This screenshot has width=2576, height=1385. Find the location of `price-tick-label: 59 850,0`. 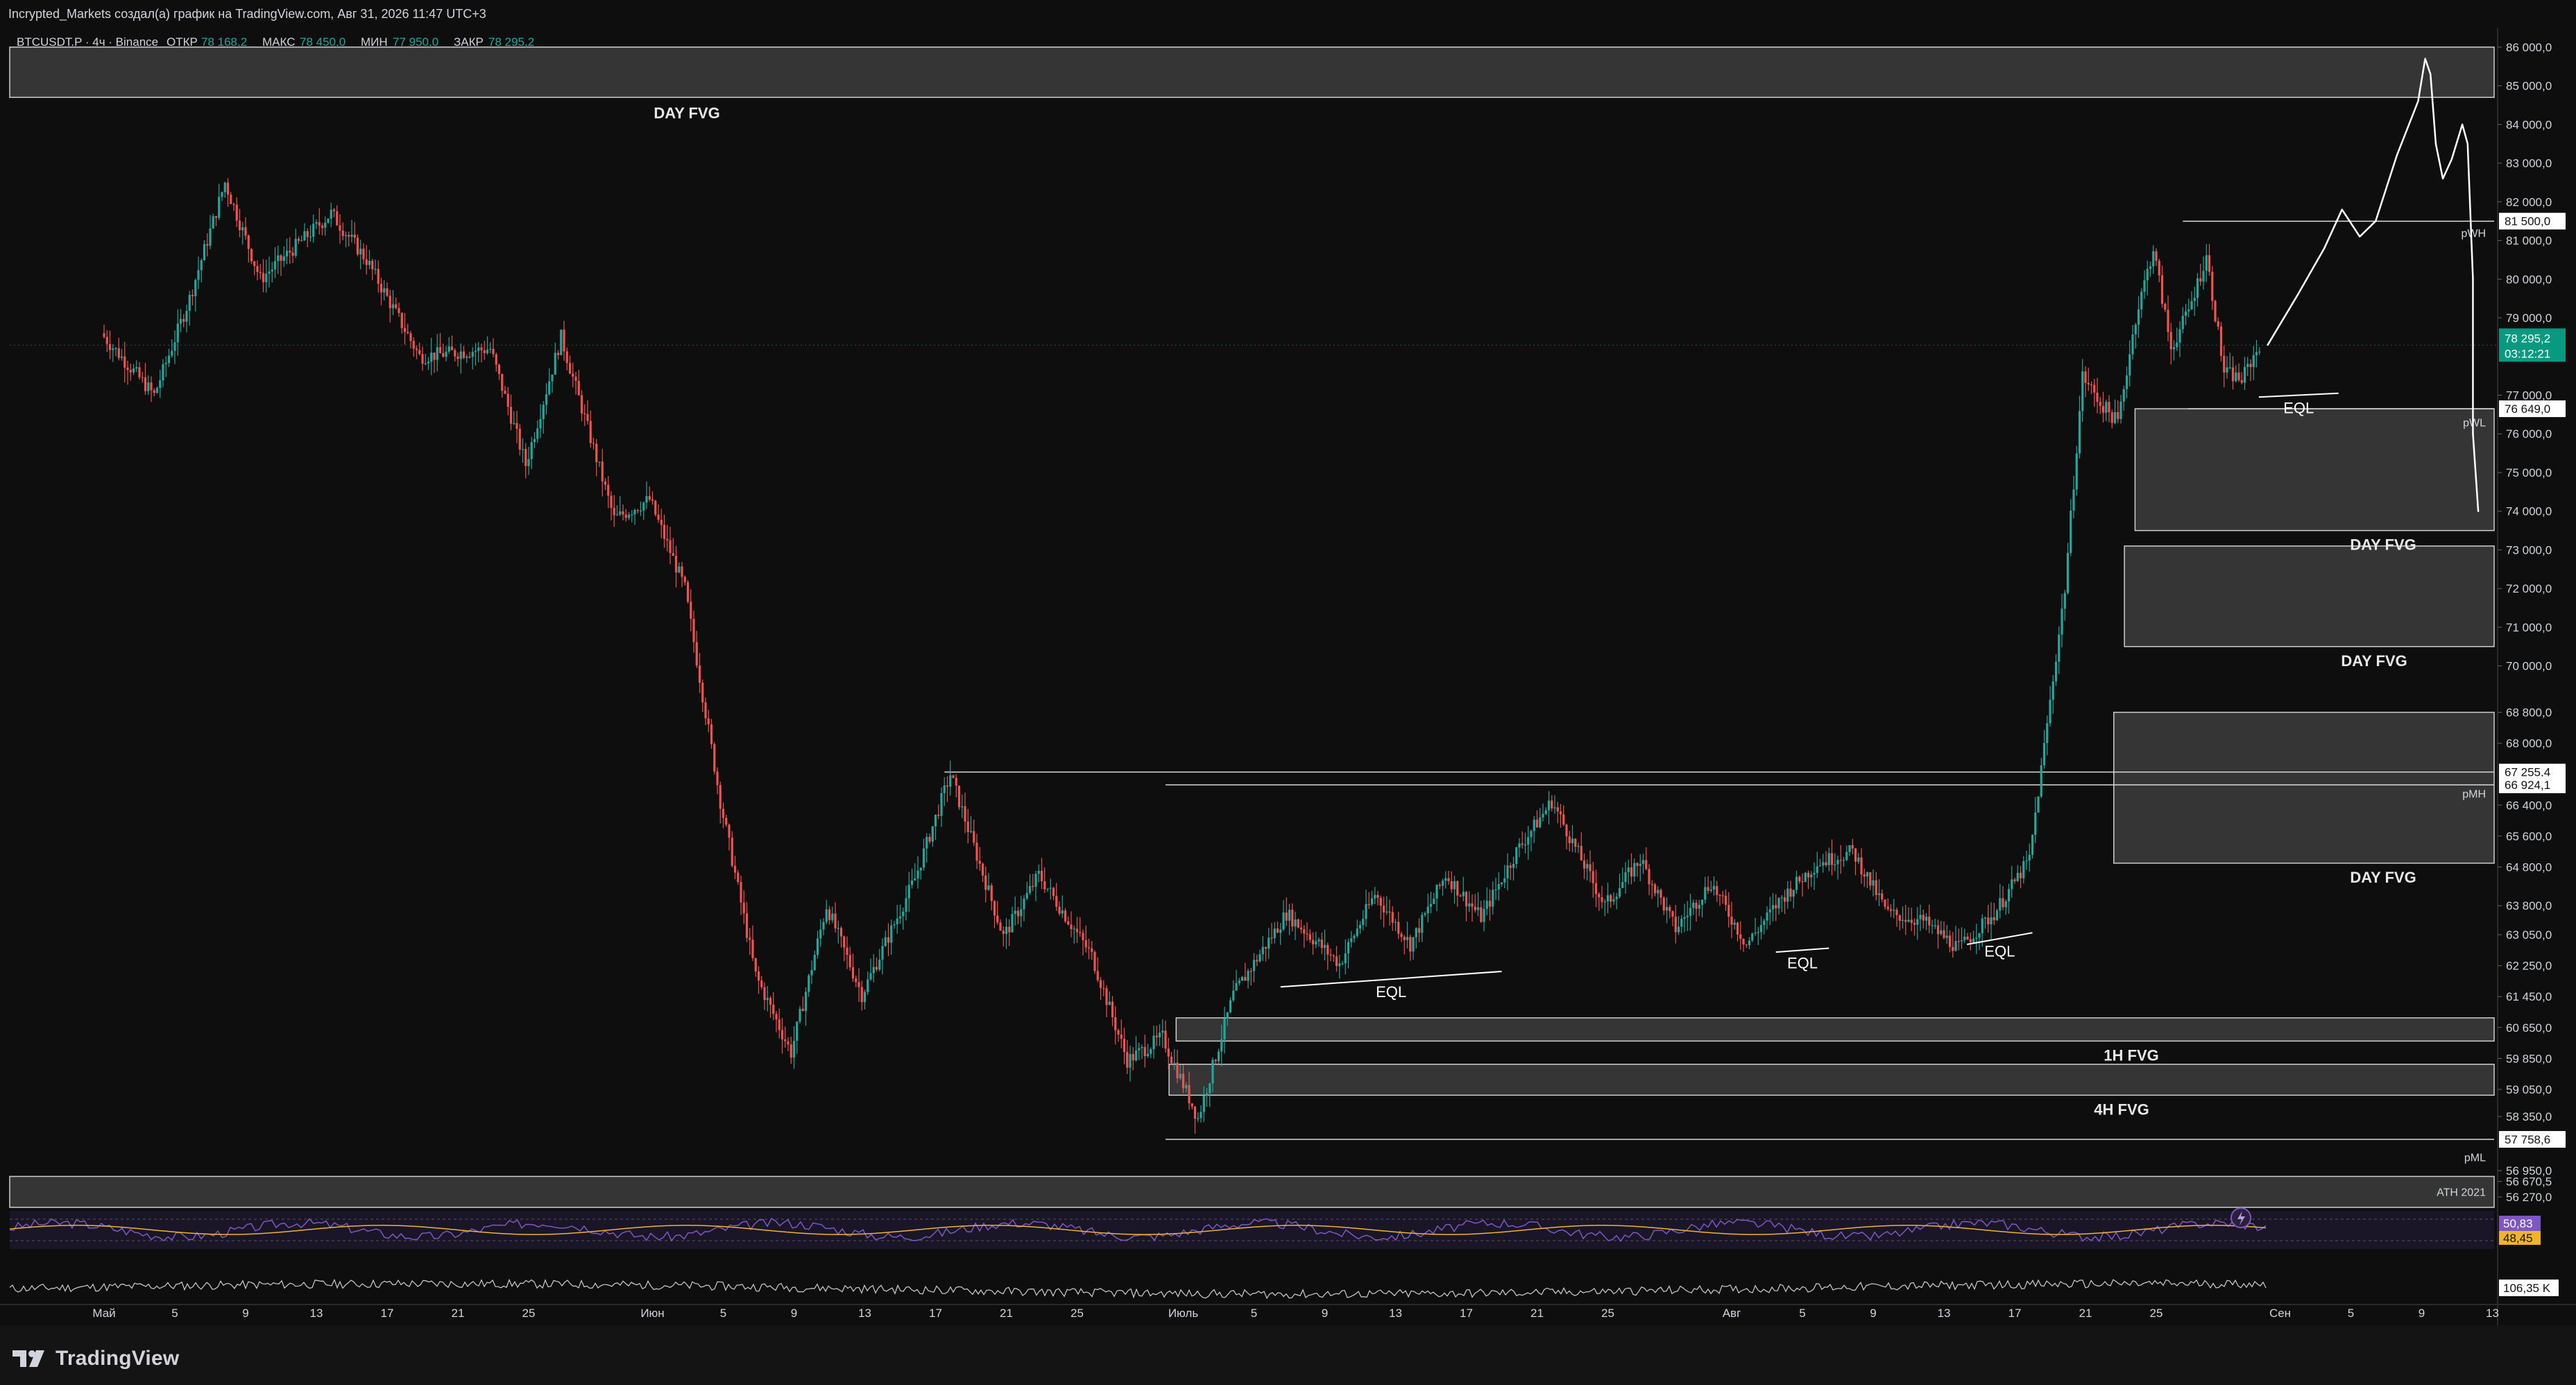

price-tick-label: 59 850,0 is located at coordinates (2529, 1059).